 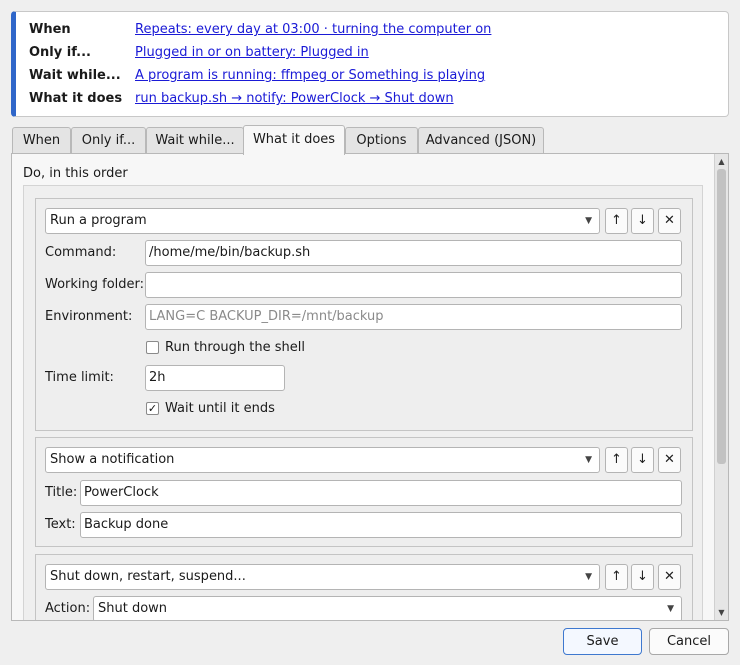 I want to click on cancel-button: Cancel, so click(x=689, y=641).